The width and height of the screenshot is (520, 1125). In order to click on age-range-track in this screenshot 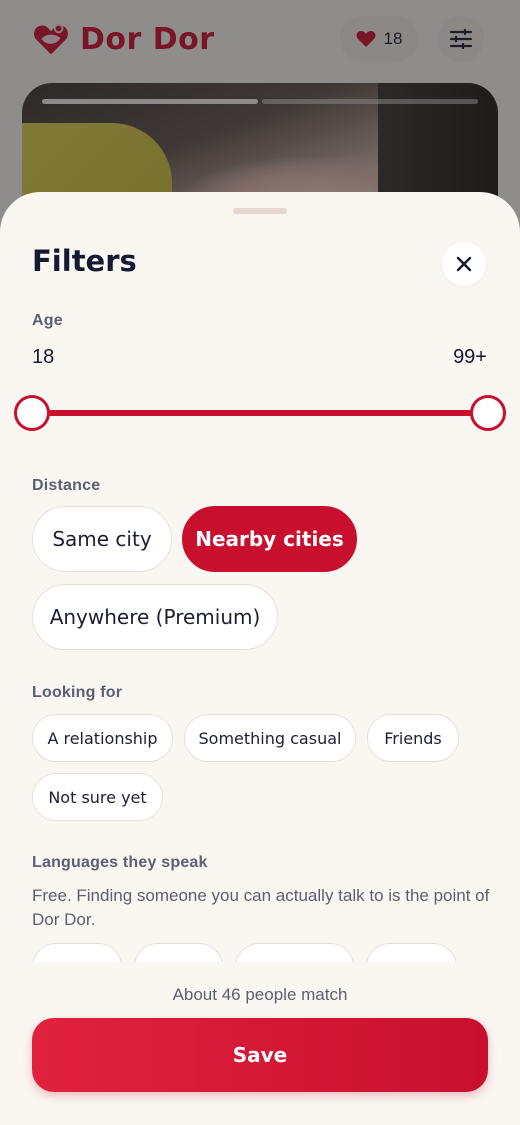, I will do `click(260, 413)`.